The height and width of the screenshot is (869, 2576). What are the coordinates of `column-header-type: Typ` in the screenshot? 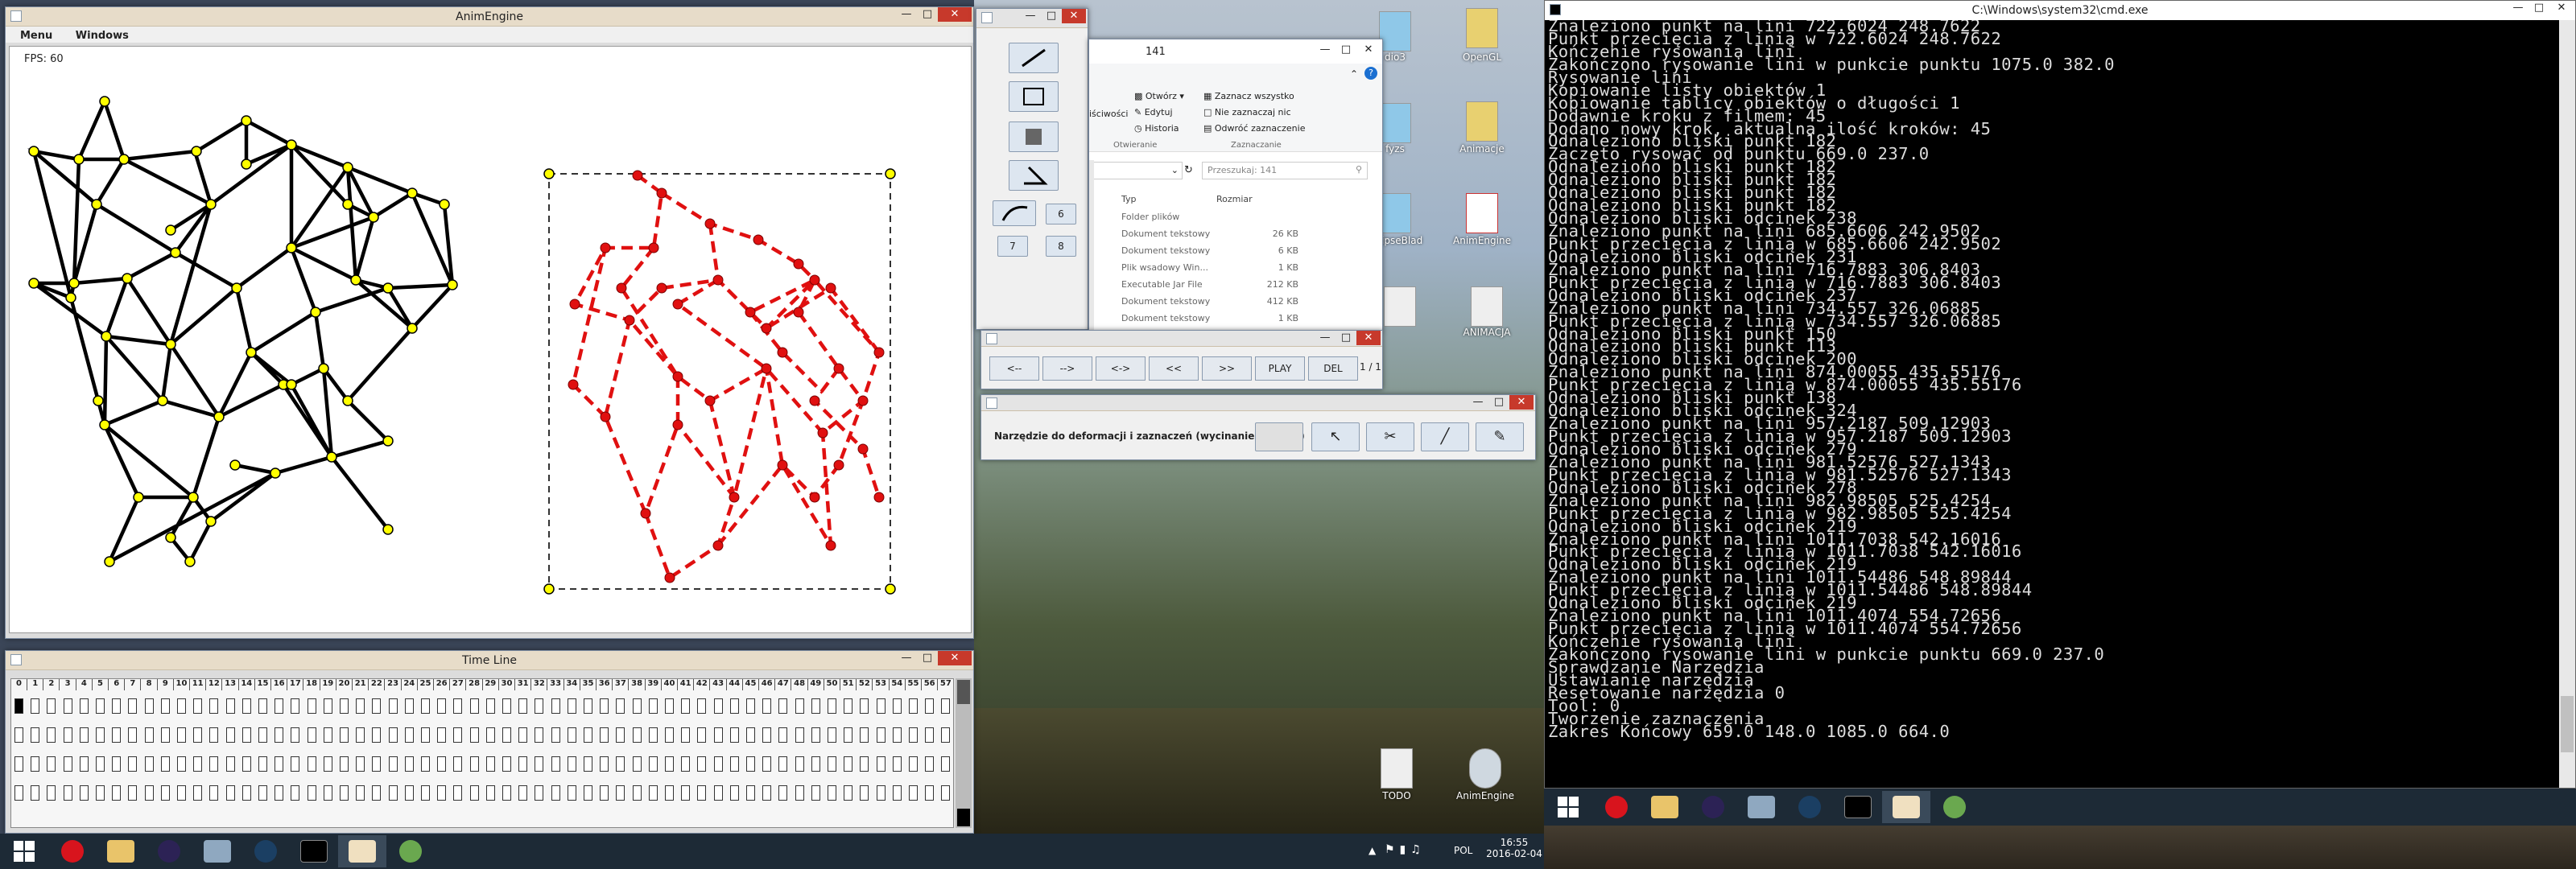 It's located at (1129, 199).